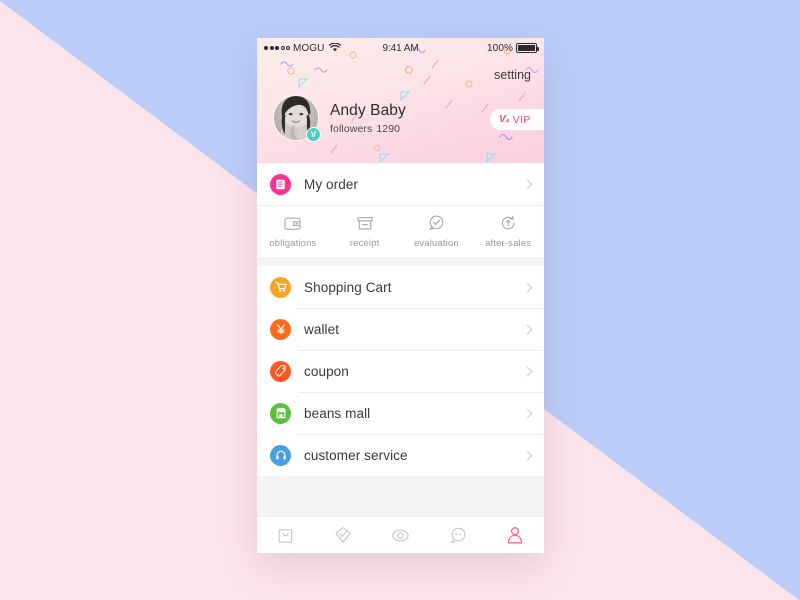 Image resolution: width=800 pixels, height=600 pixels. What do you see at coordinates (500, 48) in the screenshot?
I see `battery-percent-label: 100%` at bounding box center [500, 48].